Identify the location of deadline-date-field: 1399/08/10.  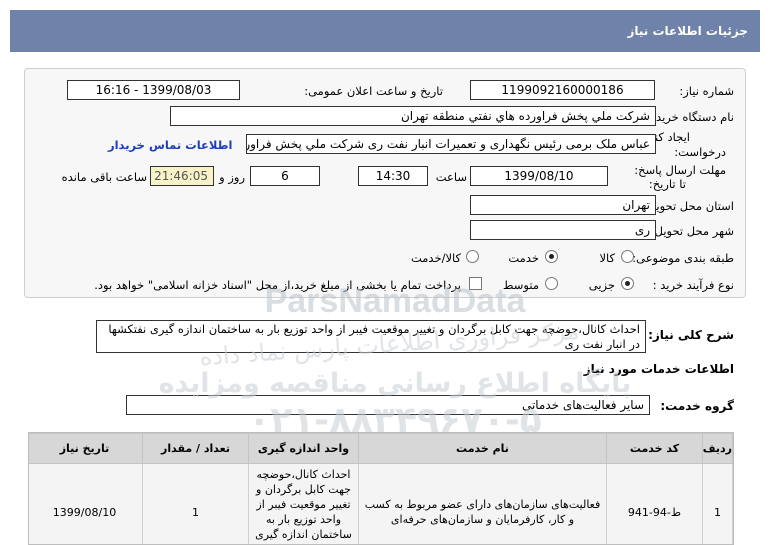
(539, 176).